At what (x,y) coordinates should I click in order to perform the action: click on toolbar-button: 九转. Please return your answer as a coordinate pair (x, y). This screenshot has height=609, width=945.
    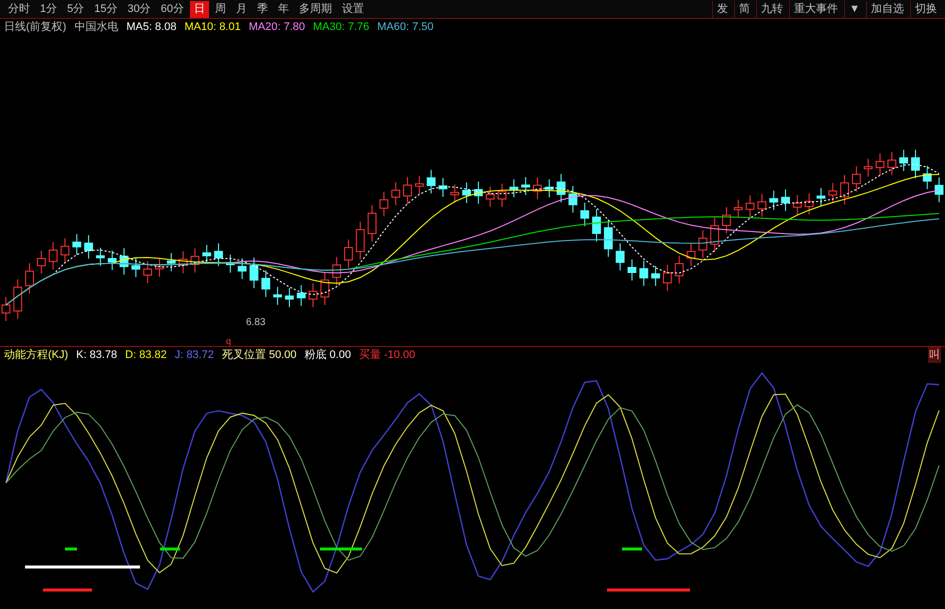
    Looking at the image, I should click on (772, 9).